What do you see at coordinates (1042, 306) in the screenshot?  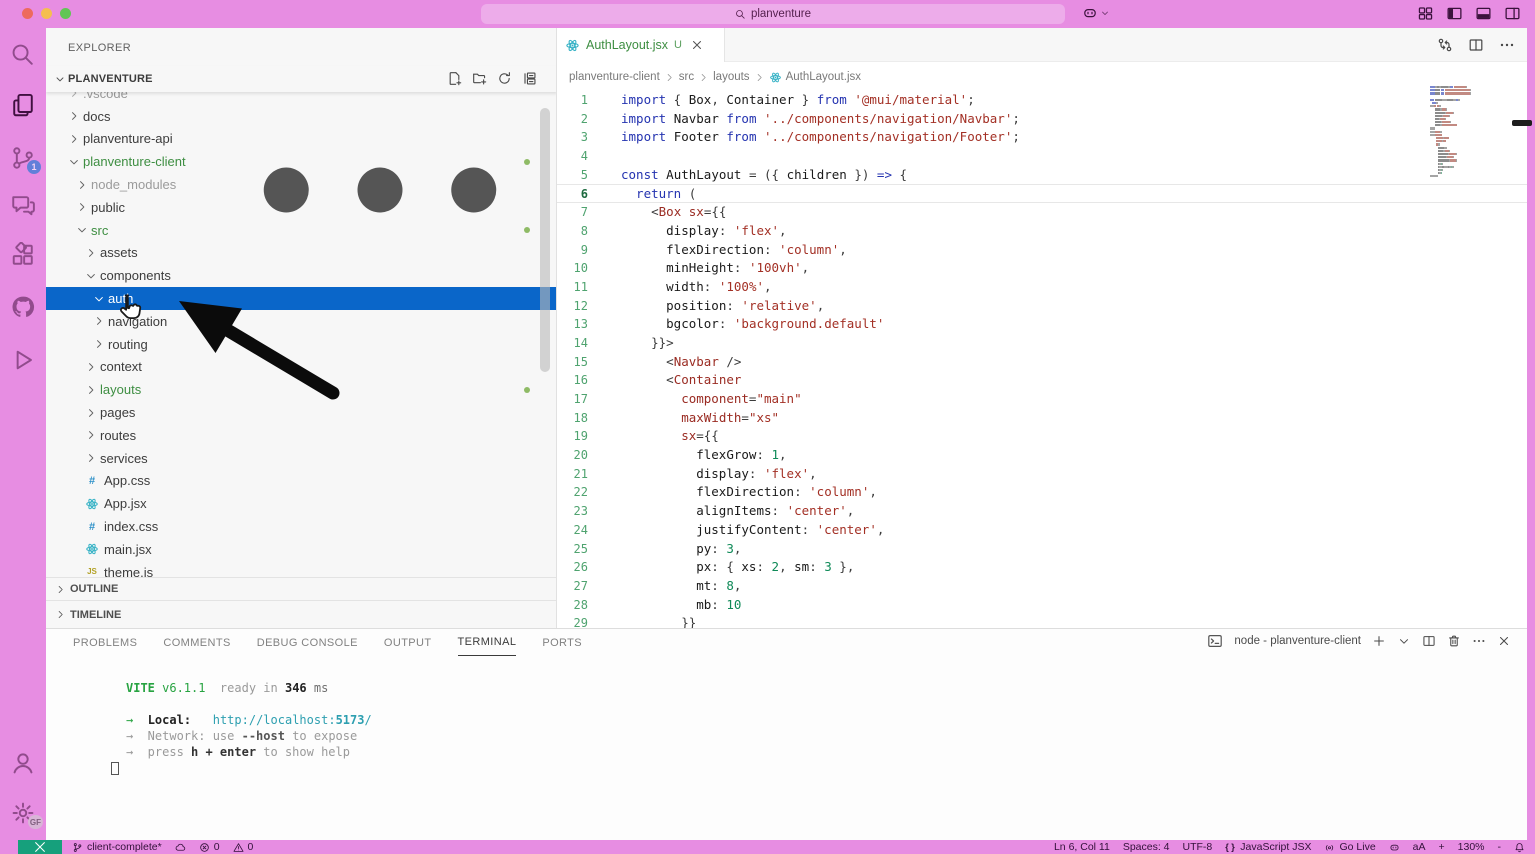 I see `code-line-12: 12 position: 'relative',` at bounding box center [1042, 306].